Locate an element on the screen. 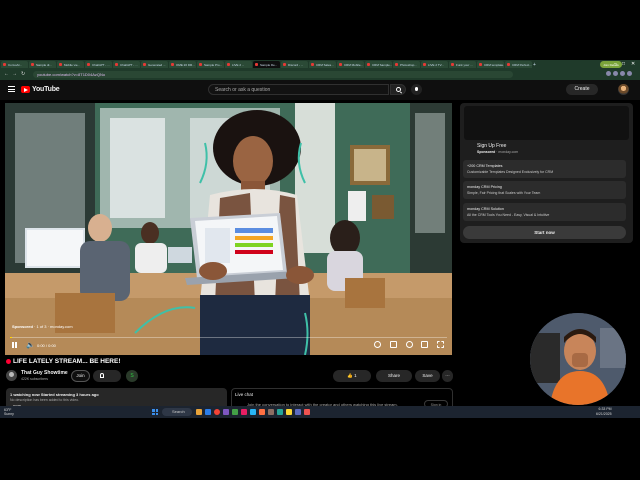  ad-sponsored-line: Sponsored · monday.com is located at coordinates (498, 152).